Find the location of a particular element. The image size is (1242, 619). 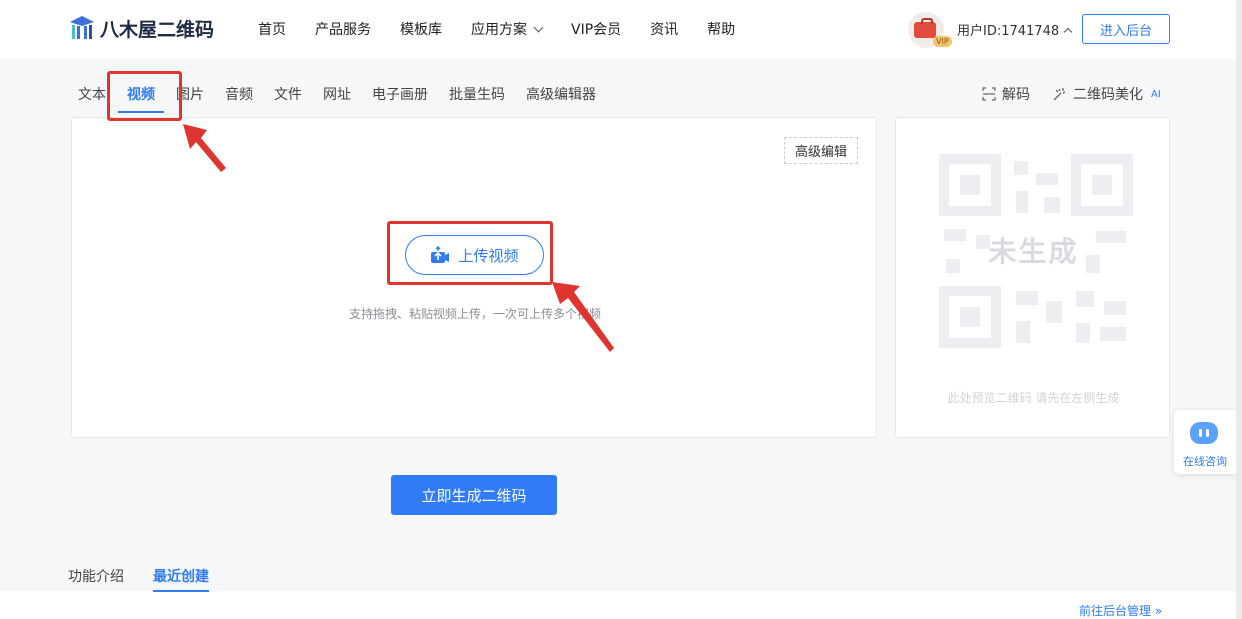

decode-button: 解码 is located at coordinates (1006, 94).